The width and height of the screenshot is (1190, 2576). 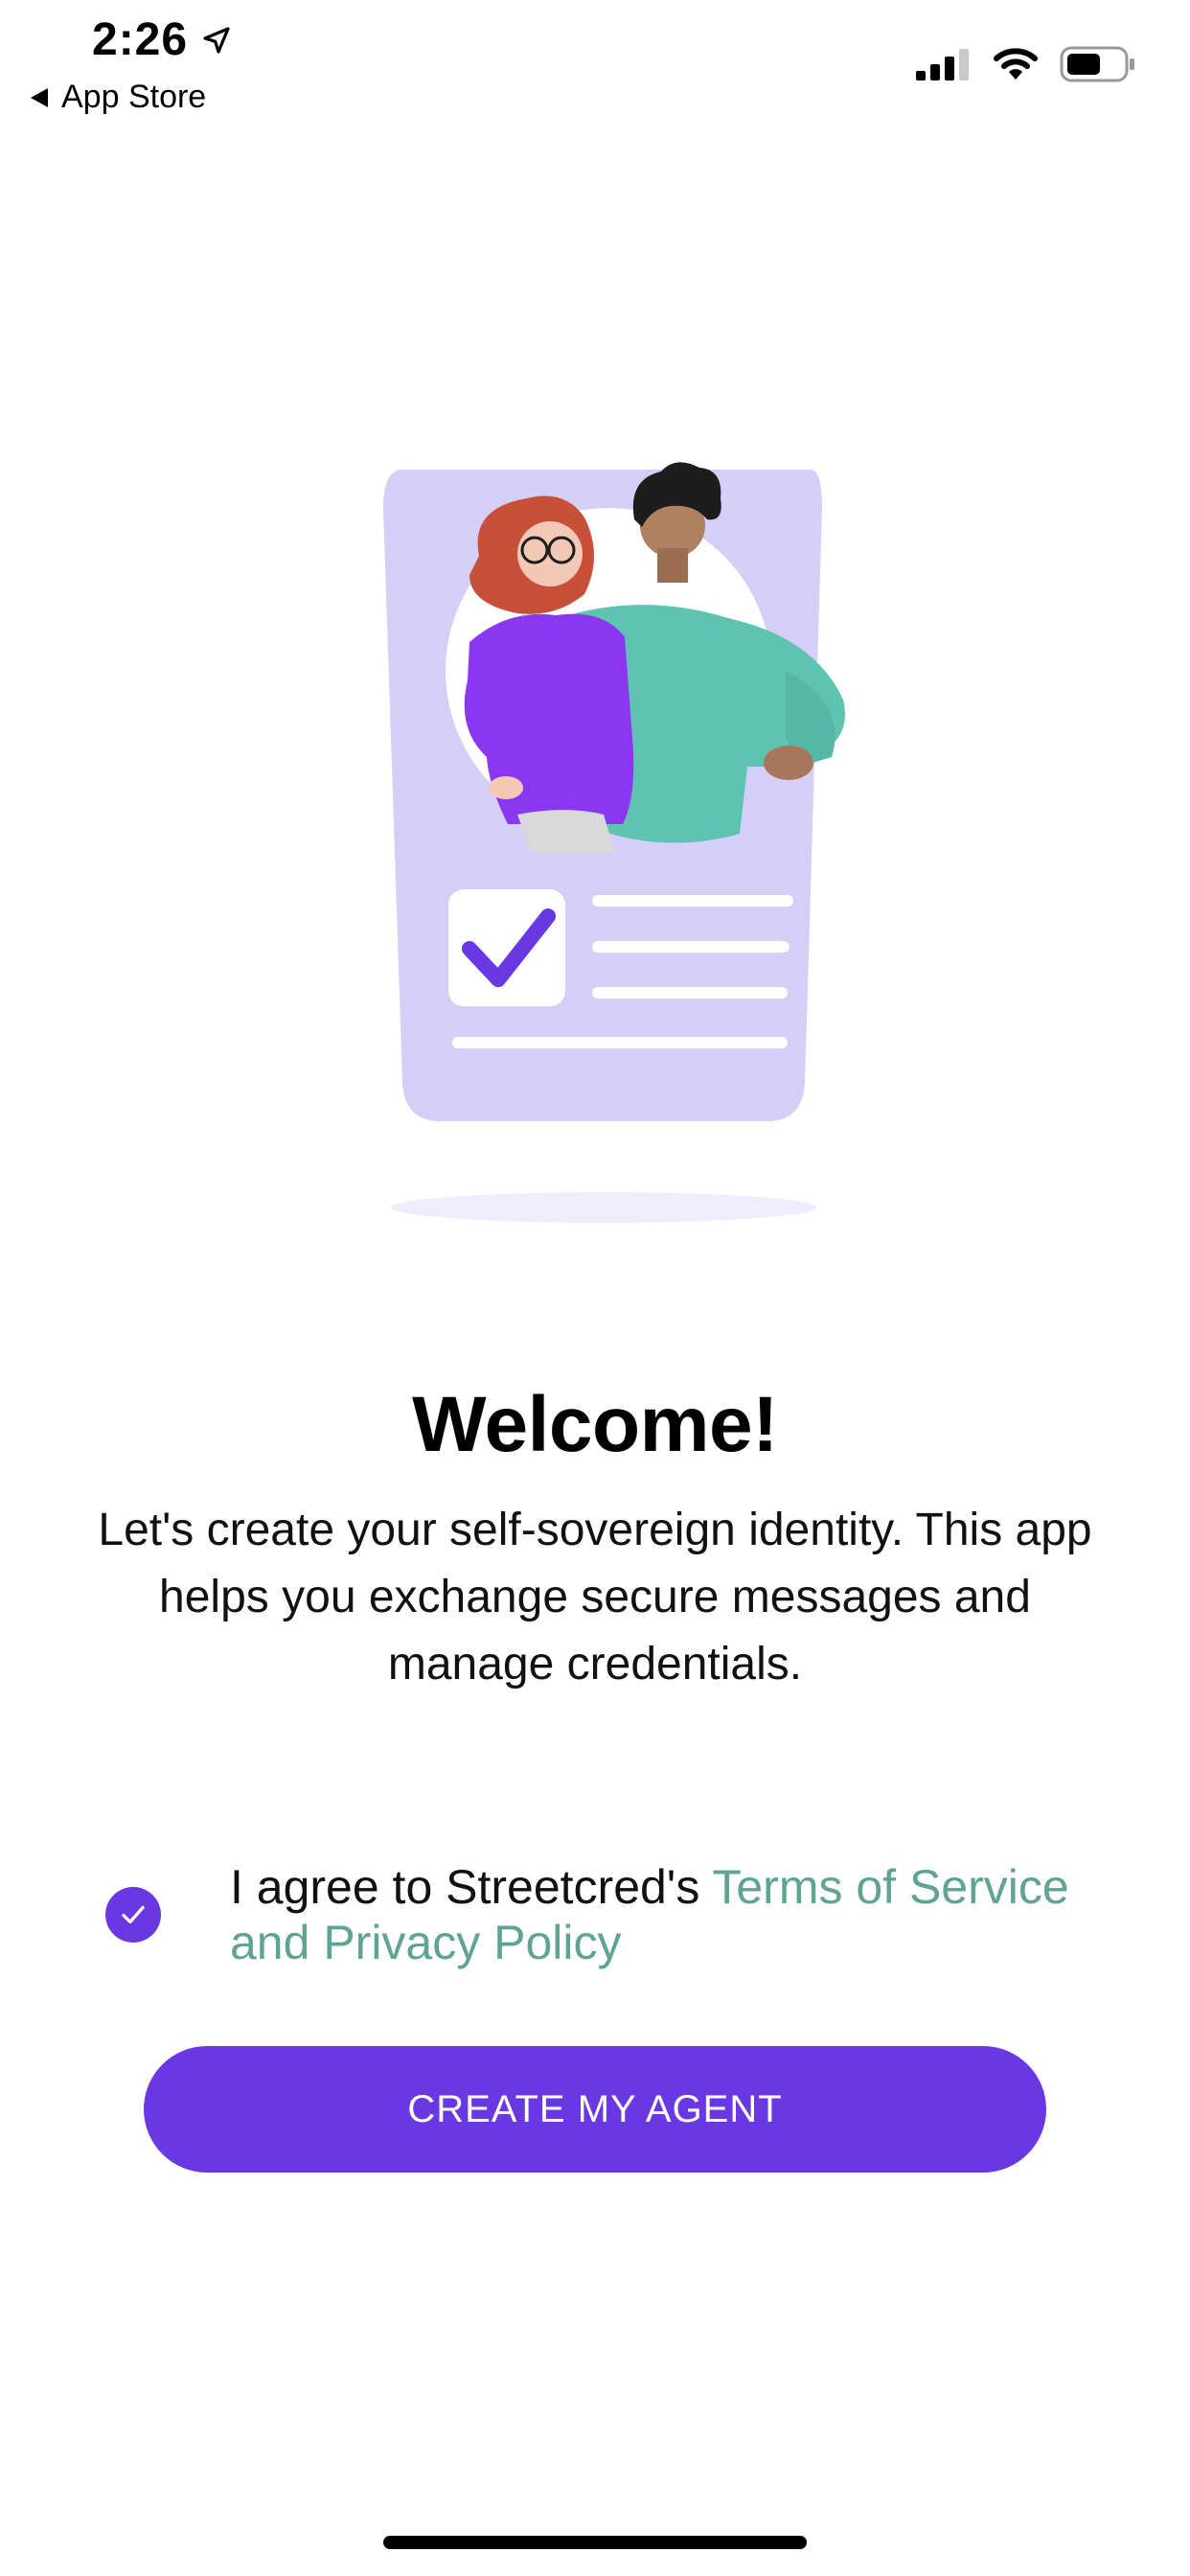 I want to click on create-agent-button: CREATE MY AGENT, so click(x=595, y=2110).